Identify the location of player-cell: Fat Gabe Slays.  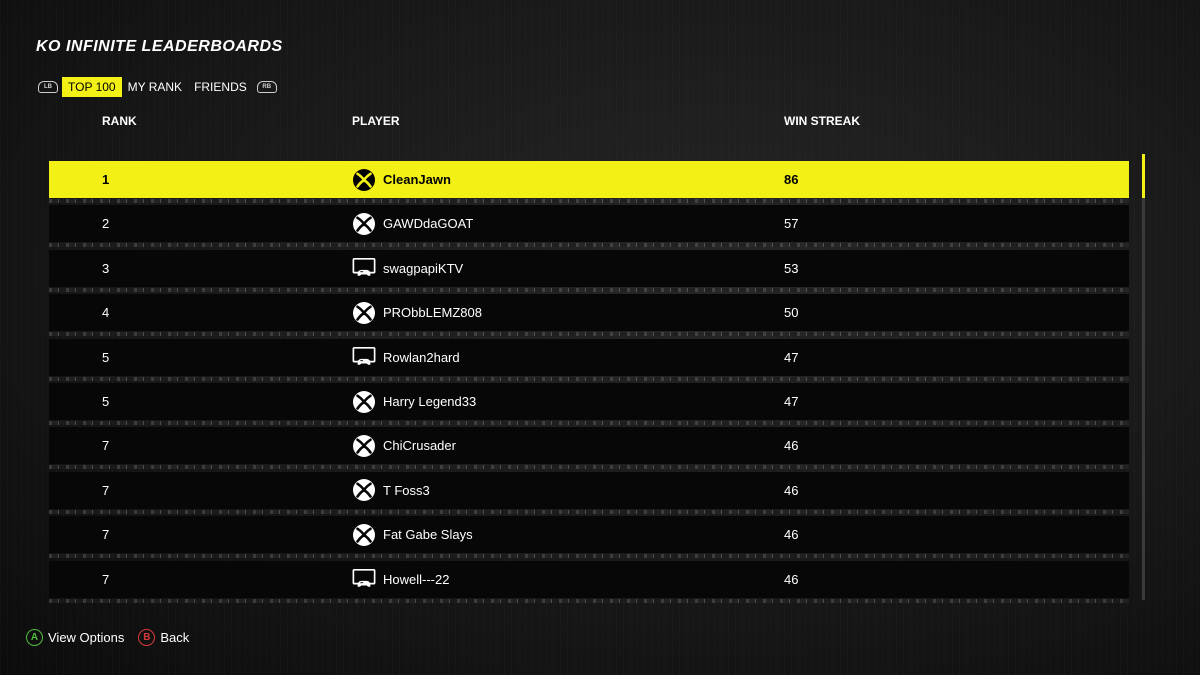
(412, 535).